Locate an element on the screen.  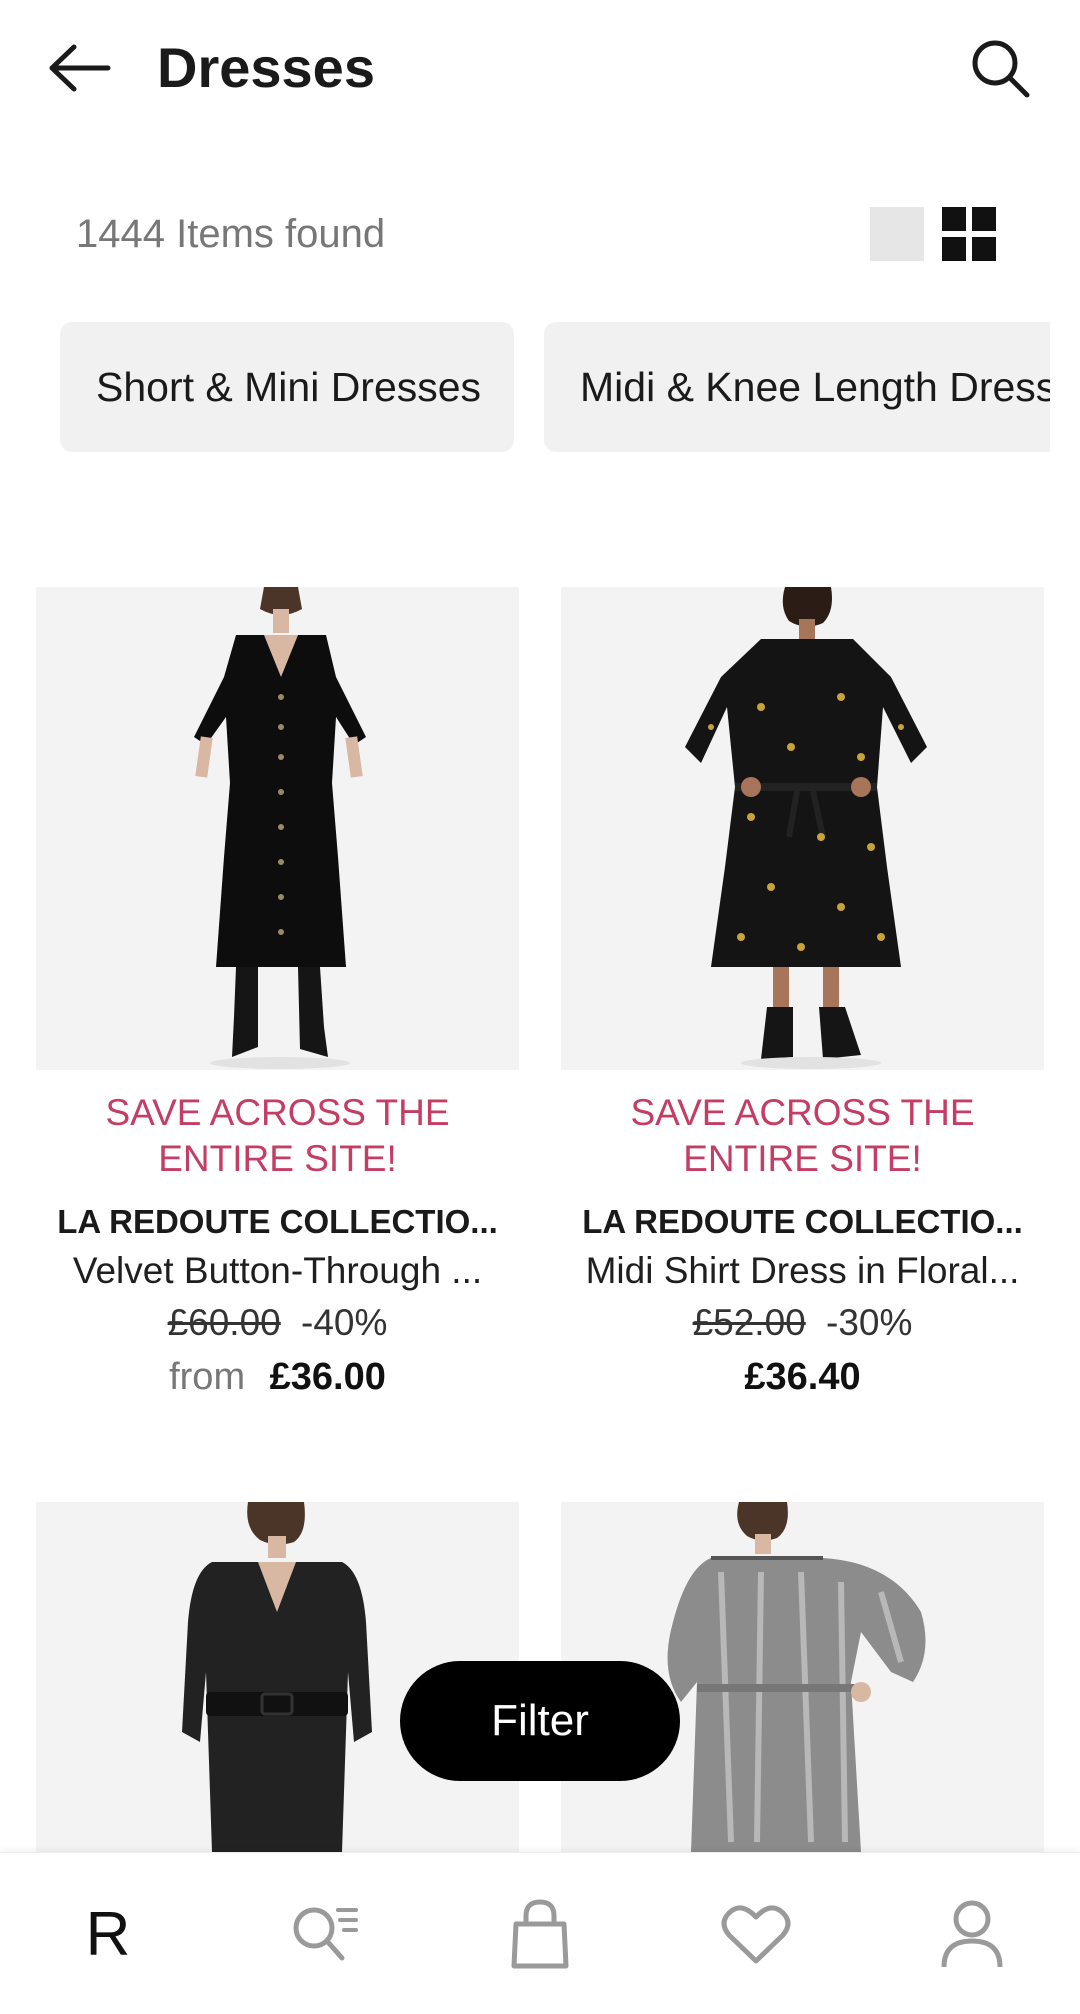
search-icon is located at coordinates (1001, 69).